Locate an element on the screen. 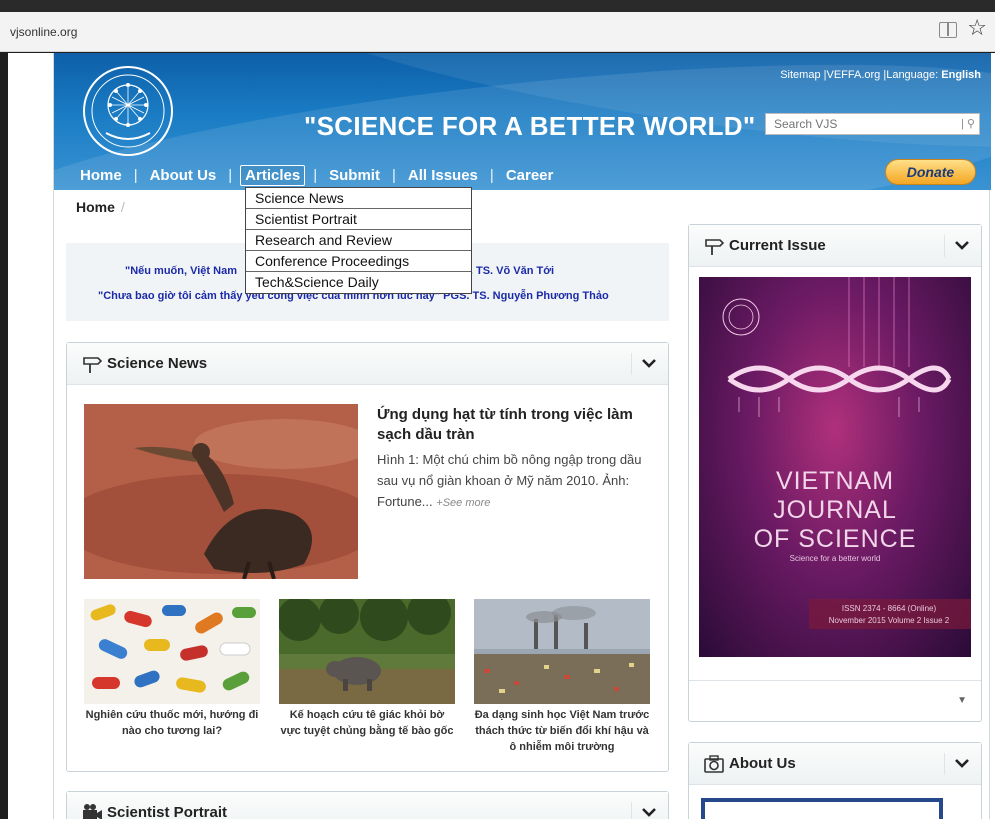 The width and height of the screenshot is (995, 819). breadcrumb: Home / is located at coordinates (100, 207).